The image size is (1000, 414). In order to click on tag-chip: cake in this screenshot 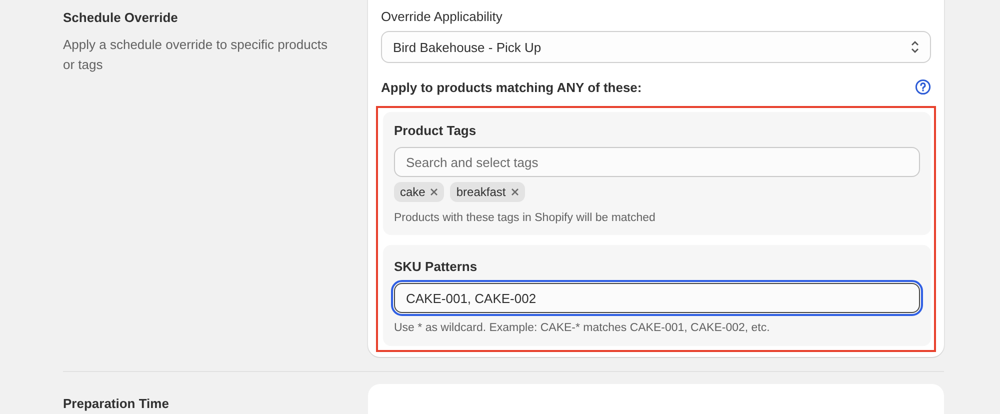, I will do `click(419, 192)`.